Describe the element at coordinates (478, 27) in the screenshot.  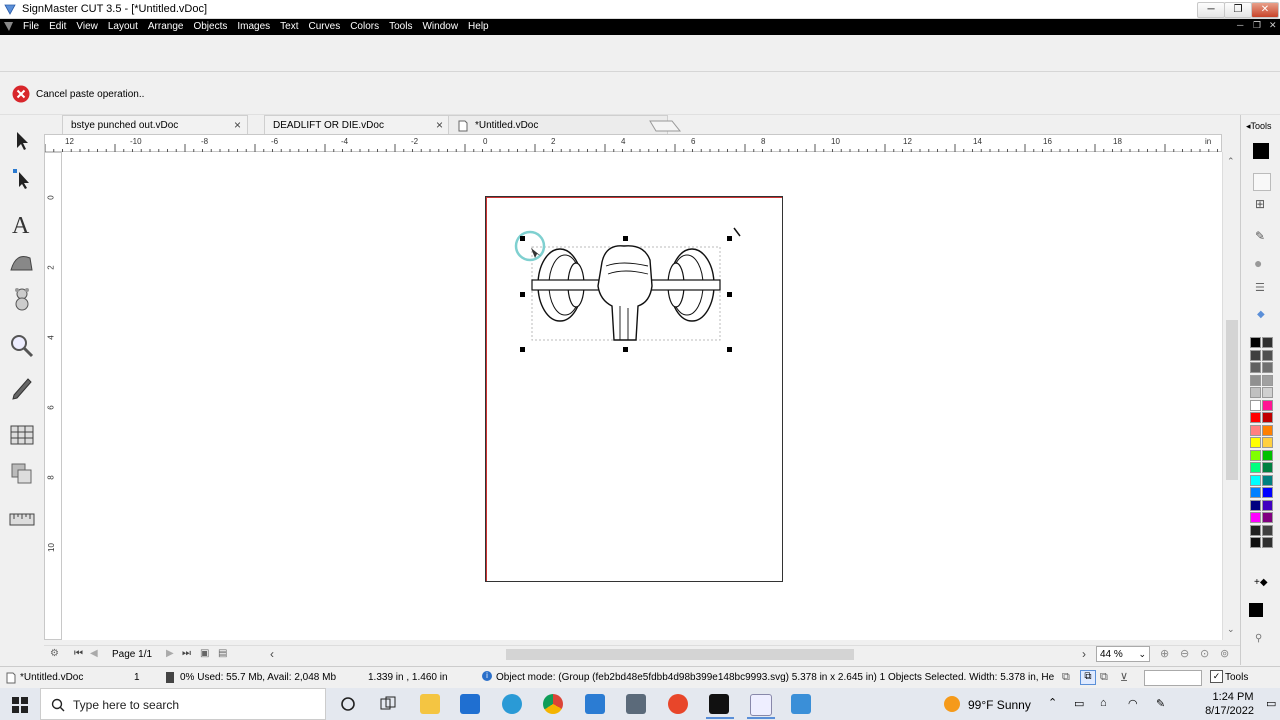
I see `menu-help: Help` at that location.